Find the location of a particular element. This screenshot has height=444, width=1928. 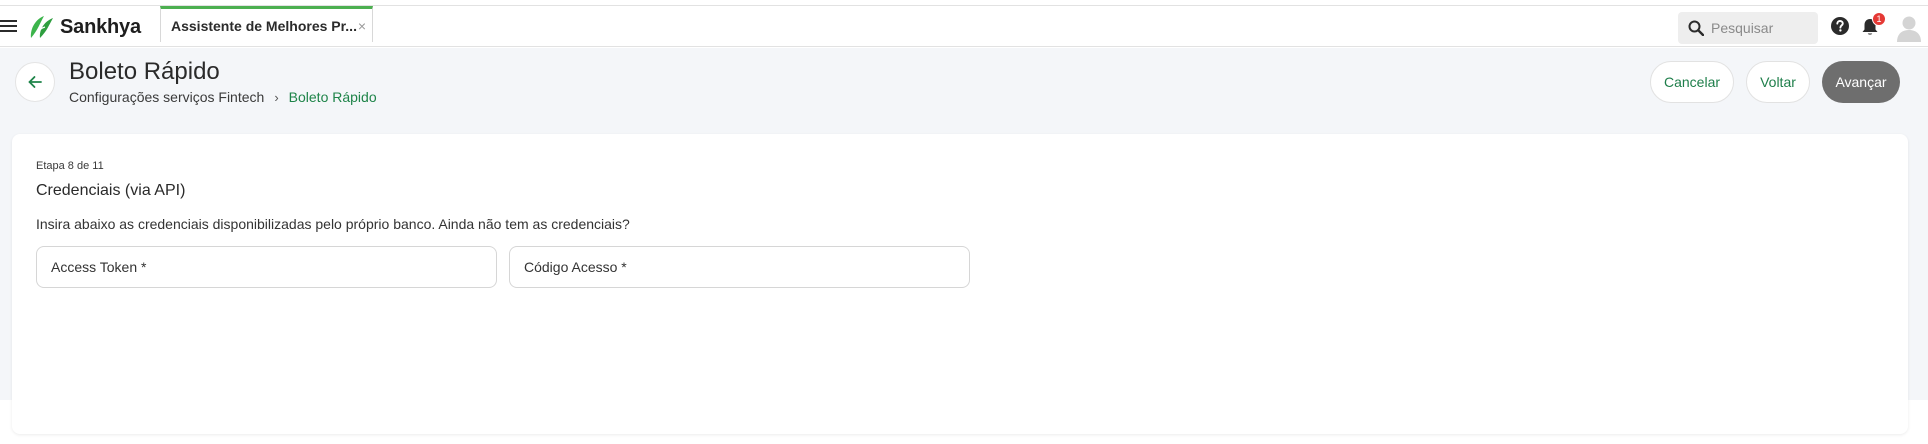

next-button: Avançar is located at coordinates (1861, 82).